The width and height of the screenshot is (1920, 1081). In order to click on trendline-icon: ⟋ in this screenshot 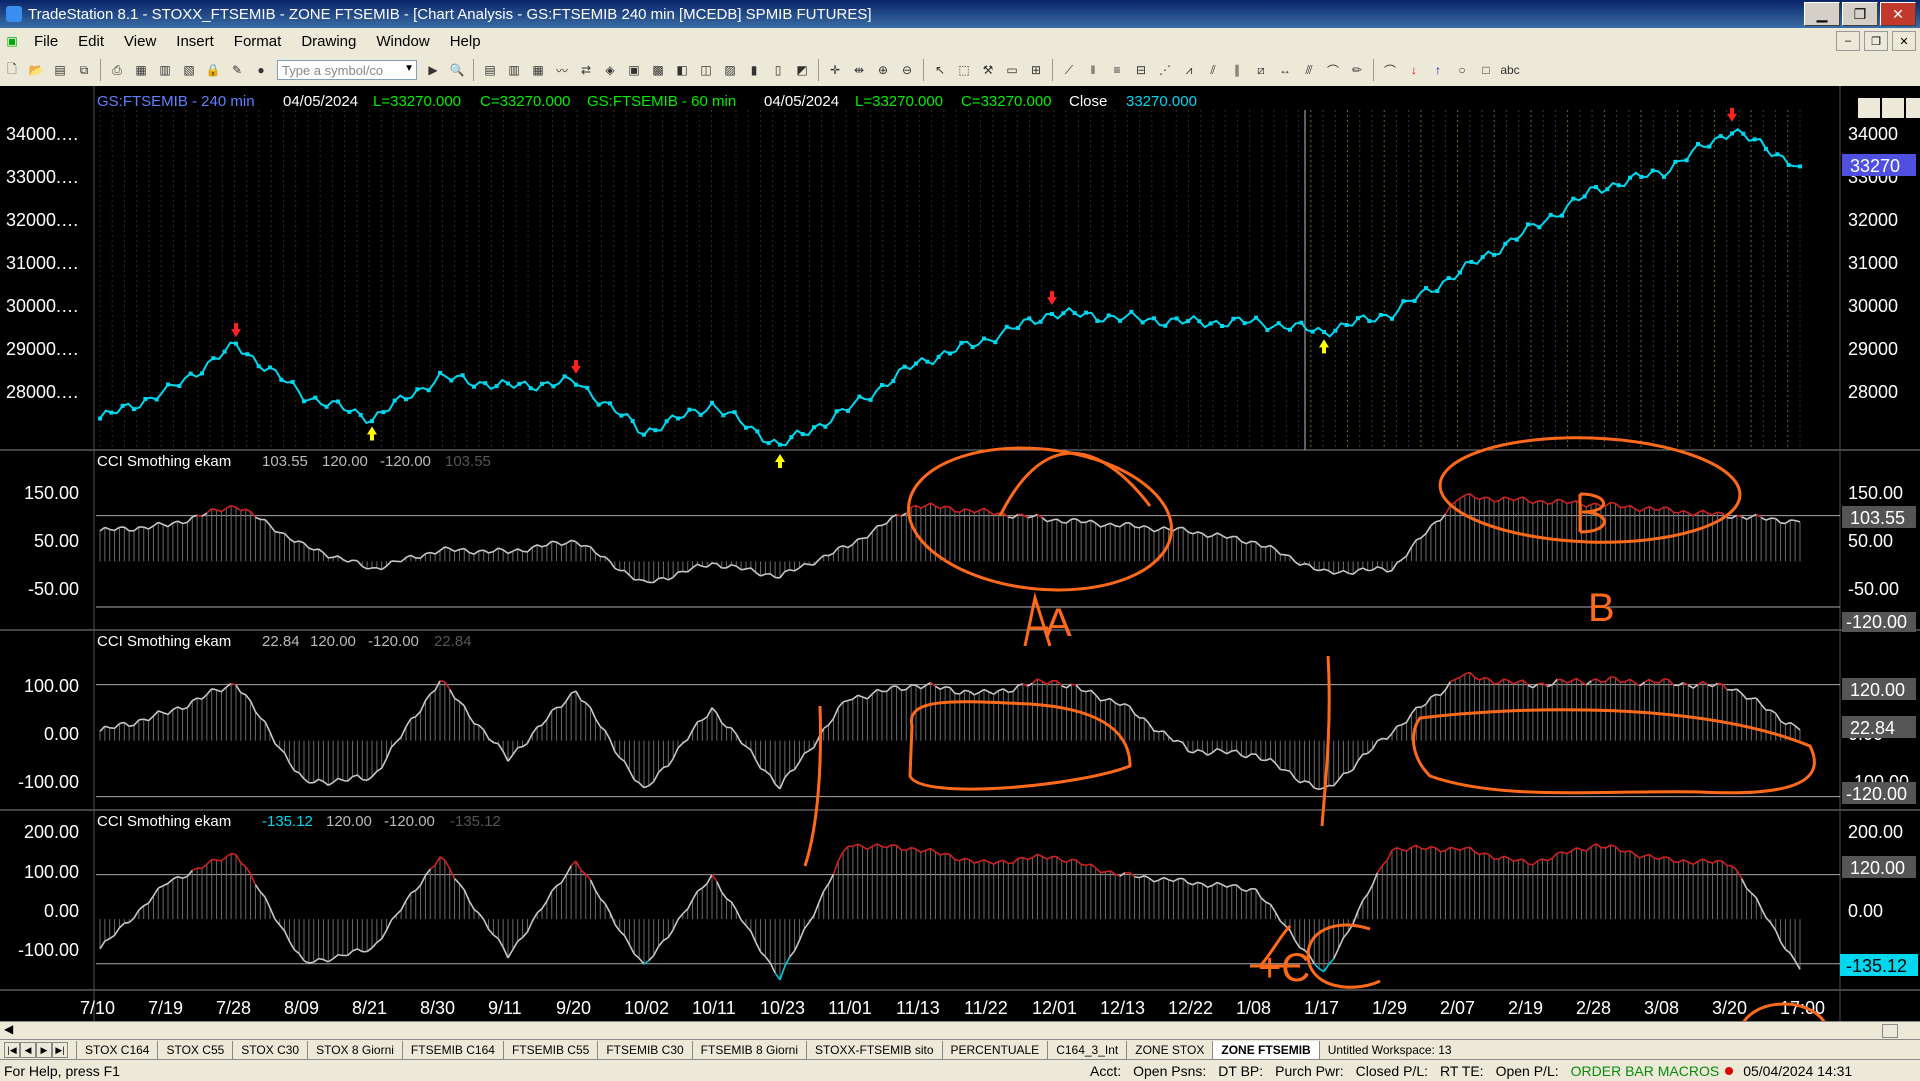, I will do `click(1069, 70)`.